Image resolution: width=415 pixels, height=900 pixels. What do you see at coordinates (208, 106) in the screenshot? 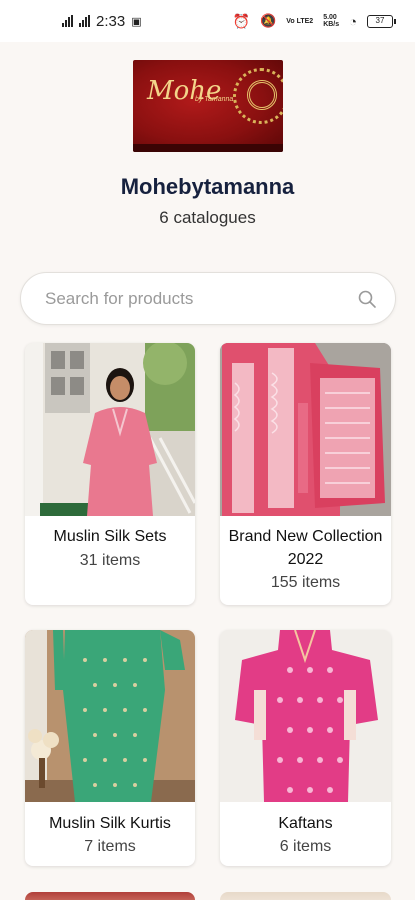
I see `store-logo: Mohe by Tamanna` at bounding box center [208, 106].